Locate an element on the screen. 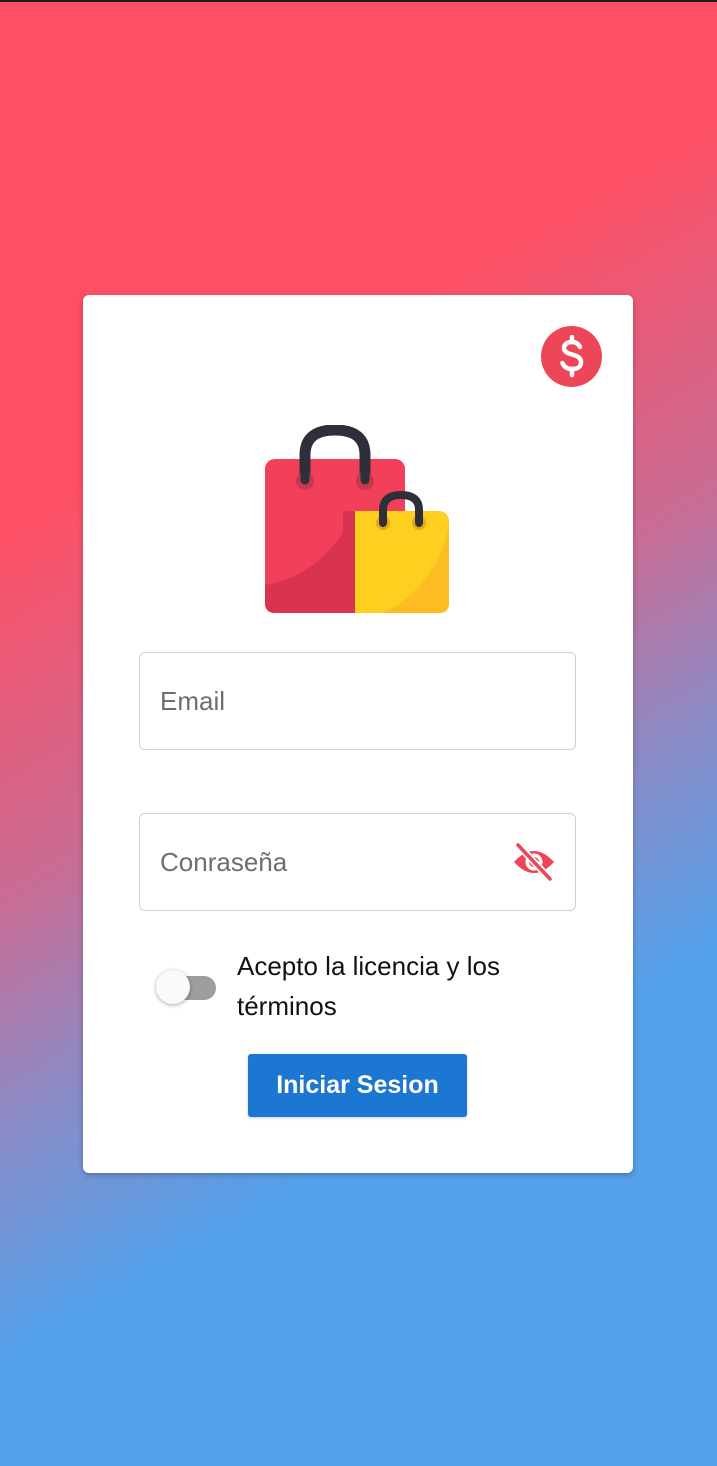  login-button: Iniciar Sesion is located at coordinates (357, 1085).